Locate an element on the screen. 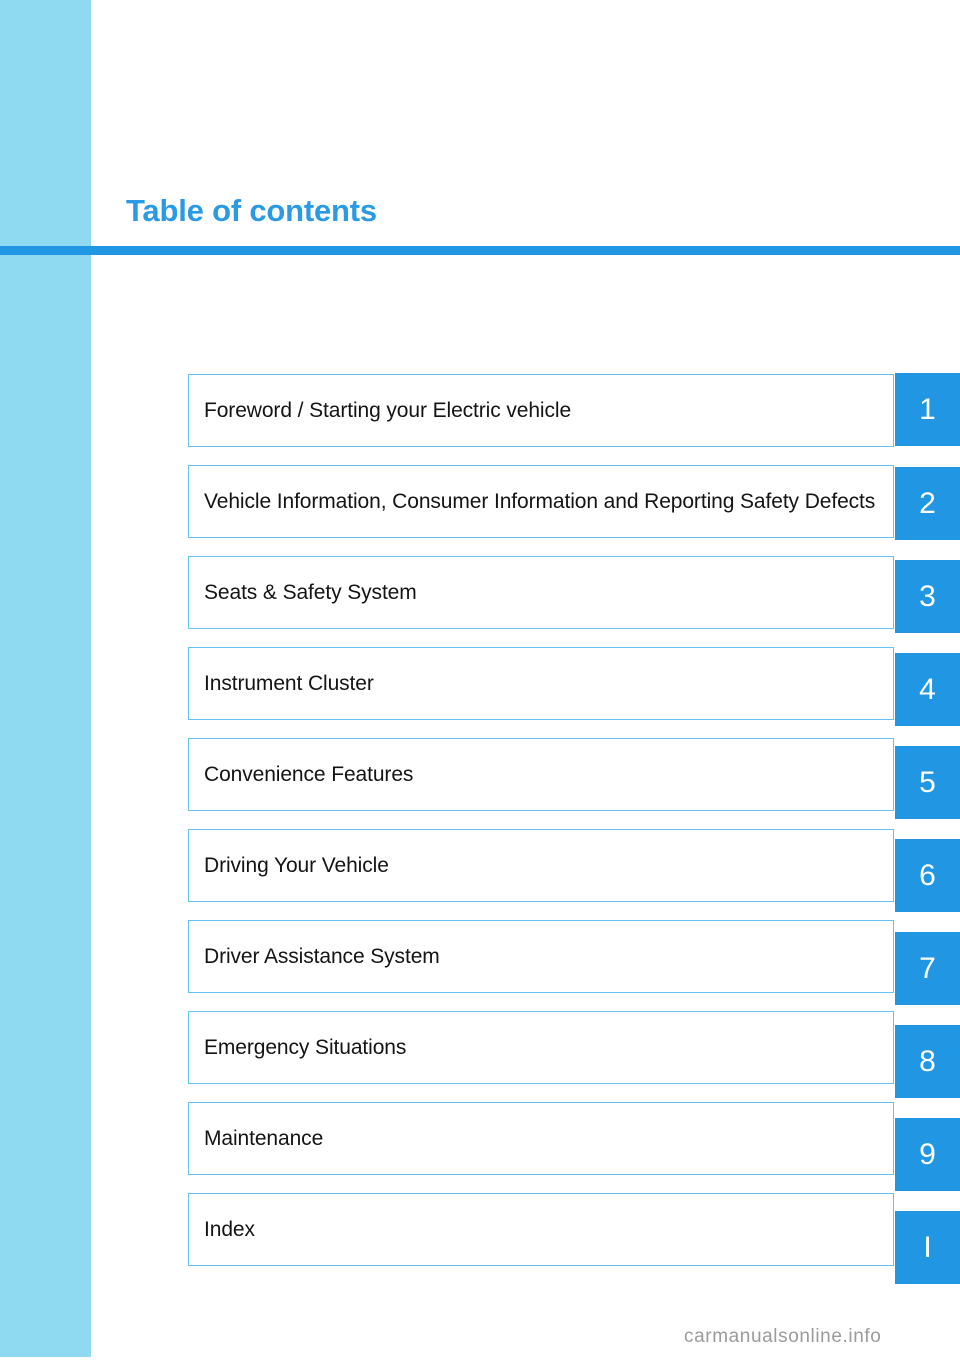 The height and width of the screenshot is (1362, 960). toc-label-box: Seats & Safety System is located at coordinates (541, 592).